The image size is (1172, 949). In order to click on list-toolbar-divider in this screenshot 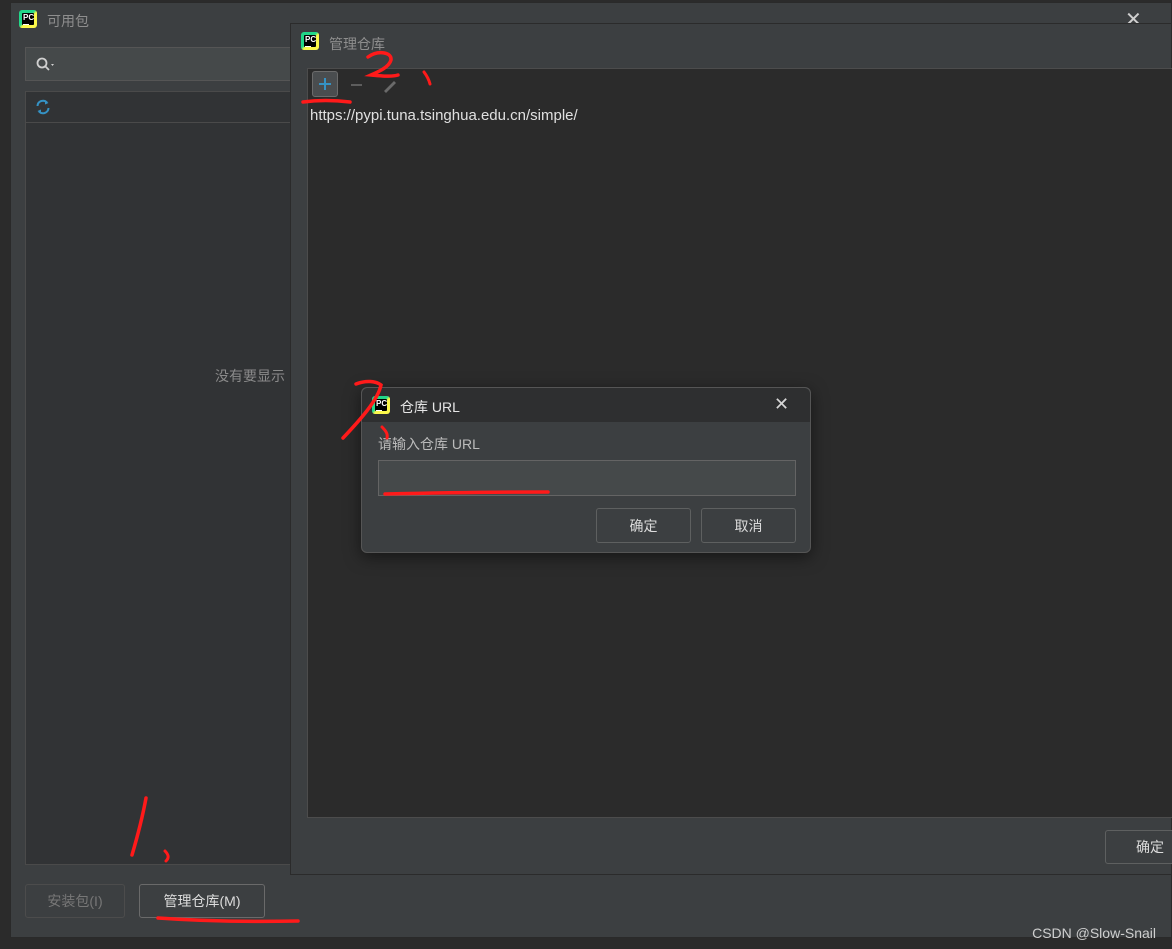, I will do `click(158, 122)`.